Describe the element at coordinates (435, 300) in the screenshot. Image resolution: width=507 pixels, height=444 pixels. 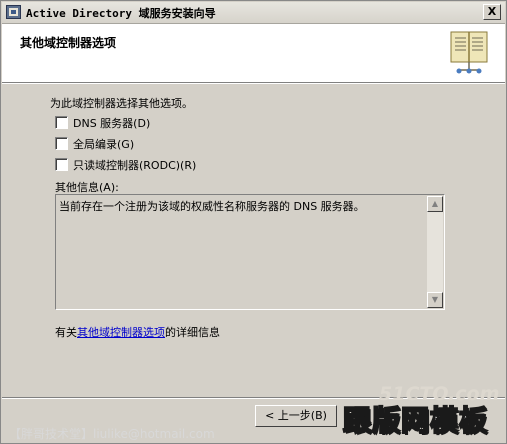
I see `scroll-down-arrow-icon: ▼` at that location.